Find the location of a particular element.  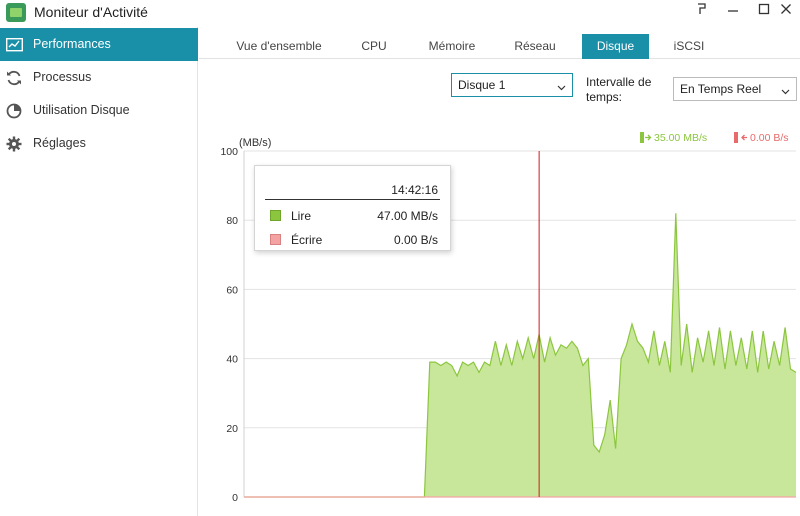

y-tick-label: 80 is located at coordinates (232, 221).